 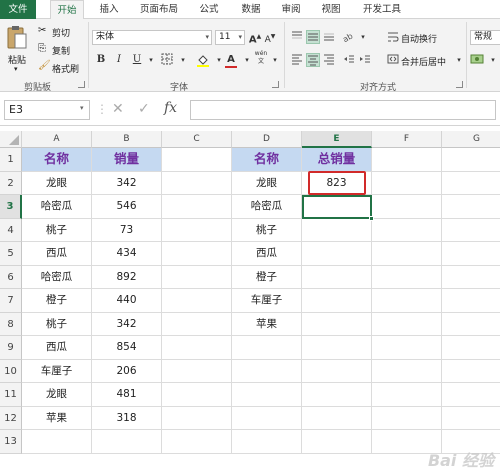 I want to click on grow-font-button: A▲, so click(x=255, y=37).